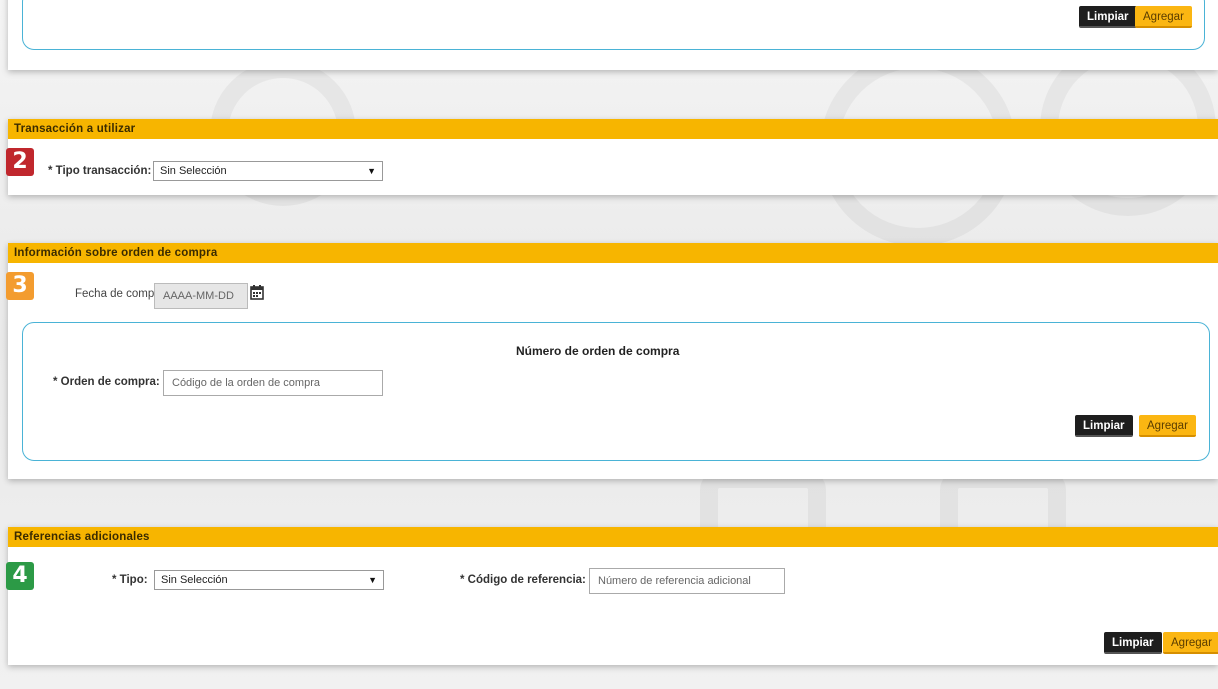 Image resolution: width=1218 pixels, height=689 pixels. What do you see at coordinates (598, 351) in the screenshot?
I see `subbox-title: Número de orden de compra` at bounding box center [598, 351].